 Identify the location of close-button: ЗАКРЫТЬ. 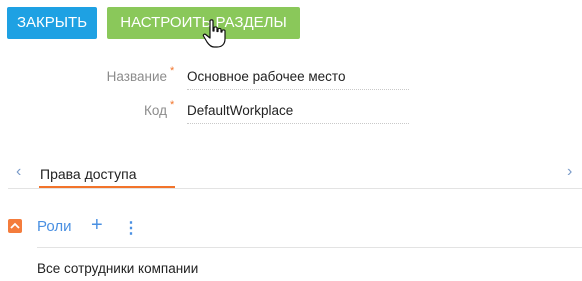
(52, 23).